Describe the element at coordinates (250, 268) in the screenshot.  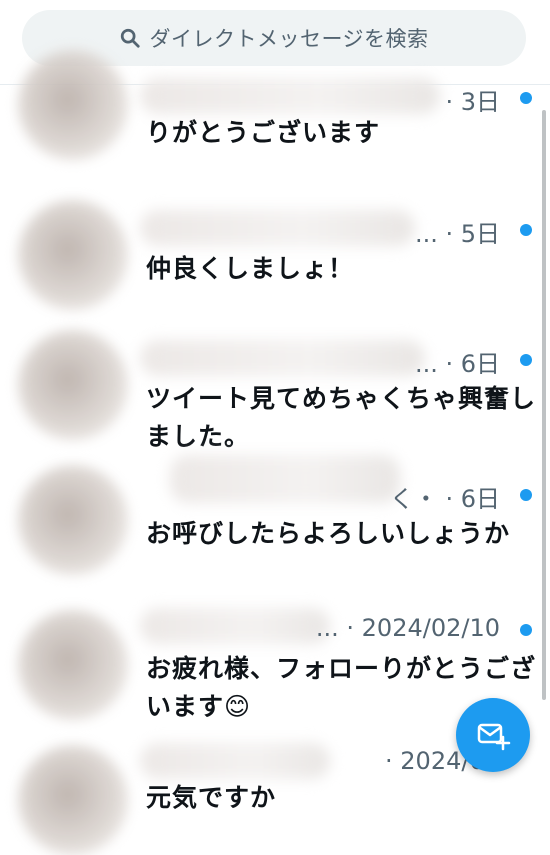
I see `message-preview: 仲良くしましょ！` at that location.